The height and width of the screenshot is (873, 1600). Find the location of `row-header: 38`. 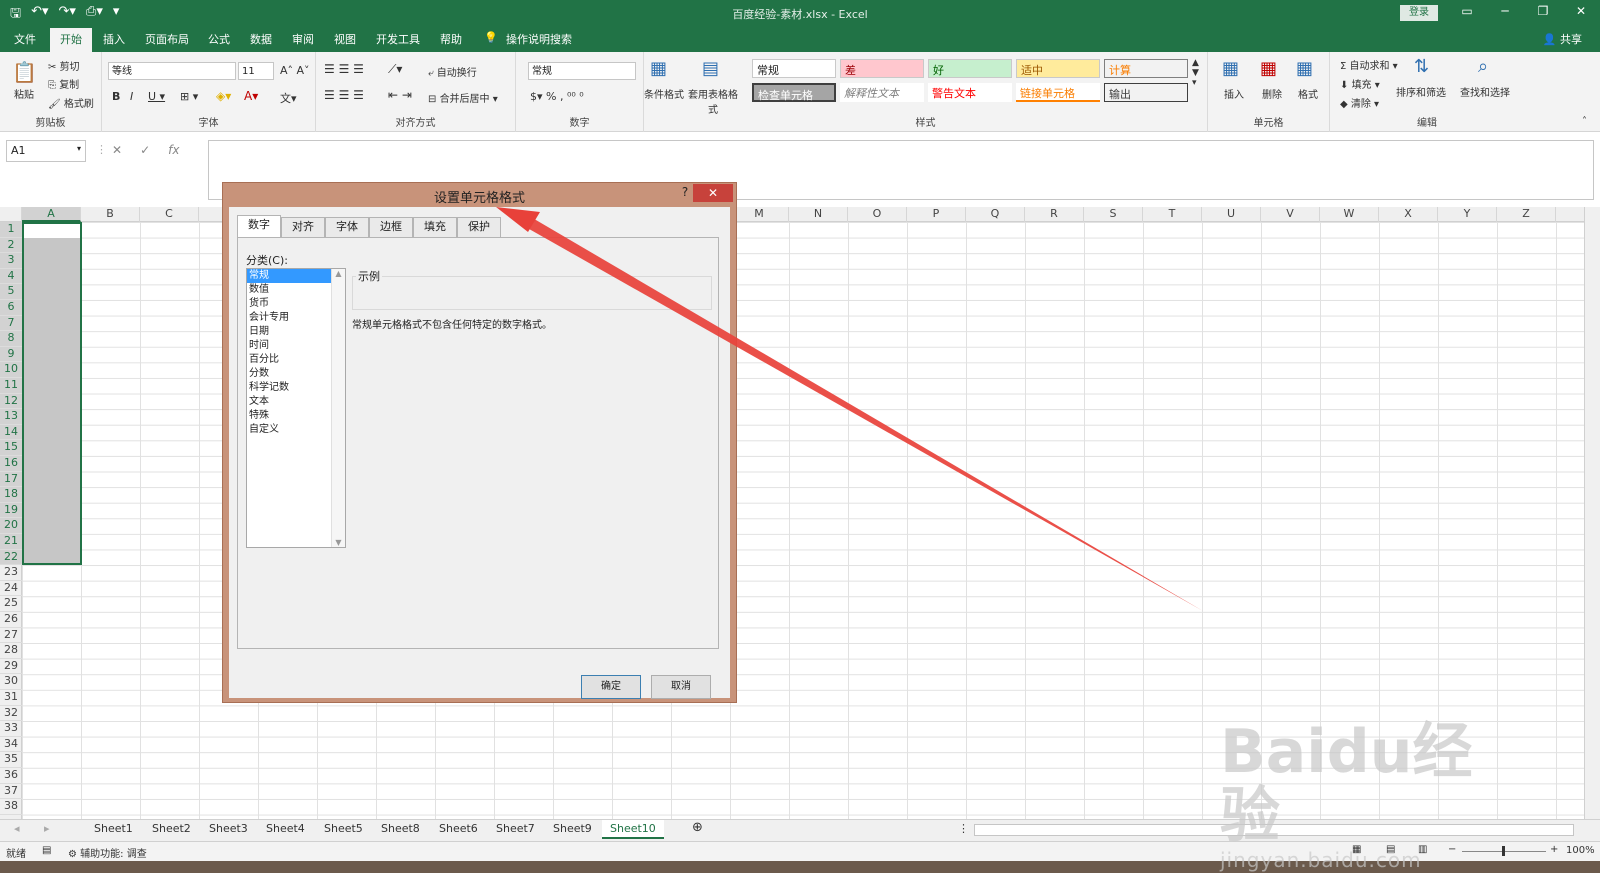

row-header: 38 is located at coordinates (11, 807).